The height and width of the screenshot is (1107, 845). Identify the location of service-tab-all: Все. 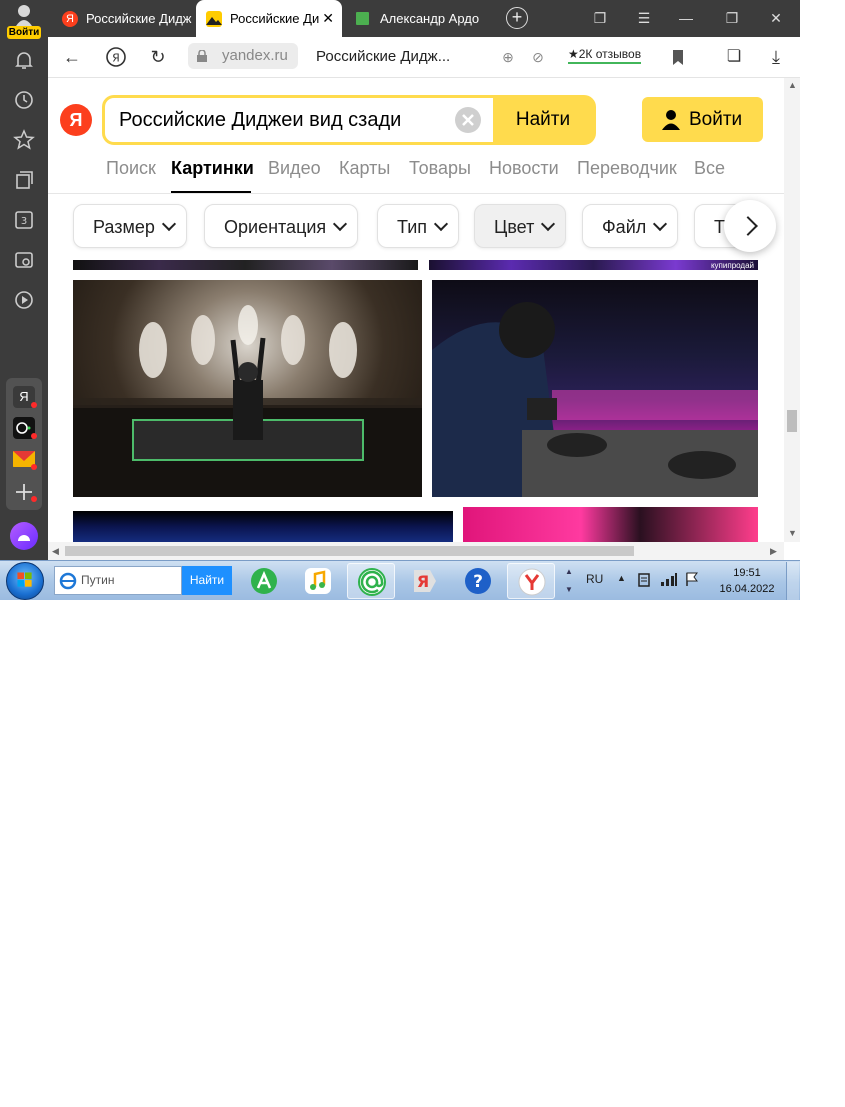
(709, 168).